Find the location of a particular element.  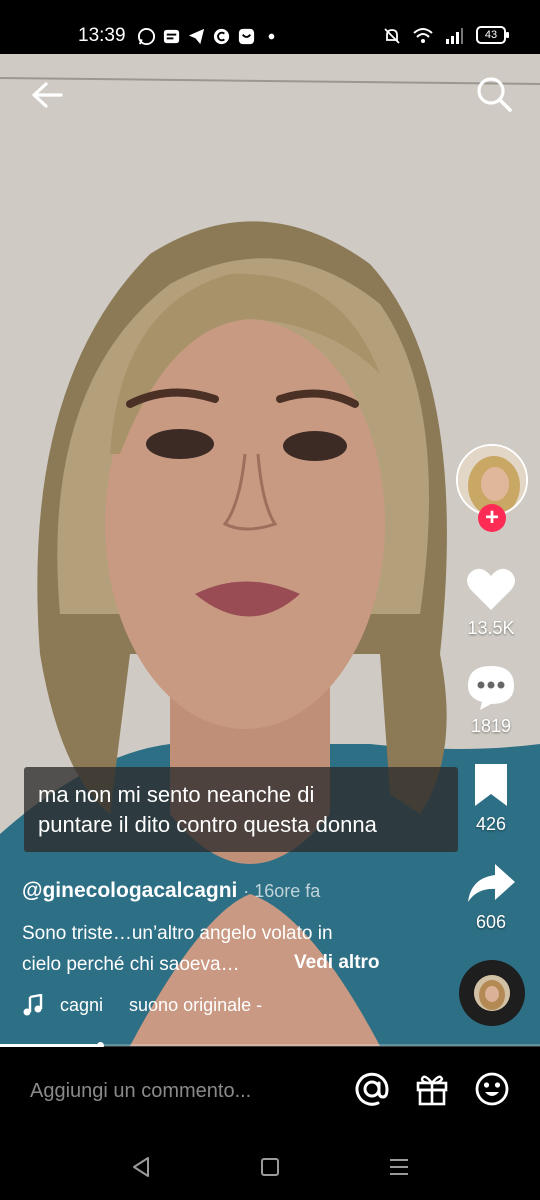

wifi-icon is located at coordinates (423, 35).